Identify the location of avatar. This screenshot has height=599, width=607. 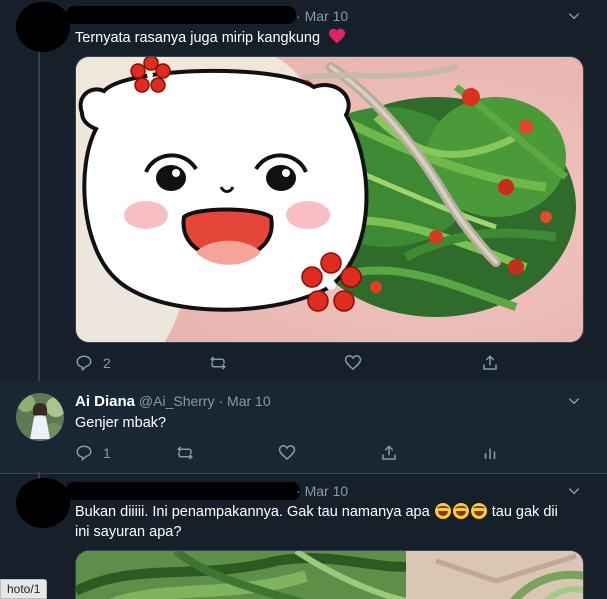
(40, 417).